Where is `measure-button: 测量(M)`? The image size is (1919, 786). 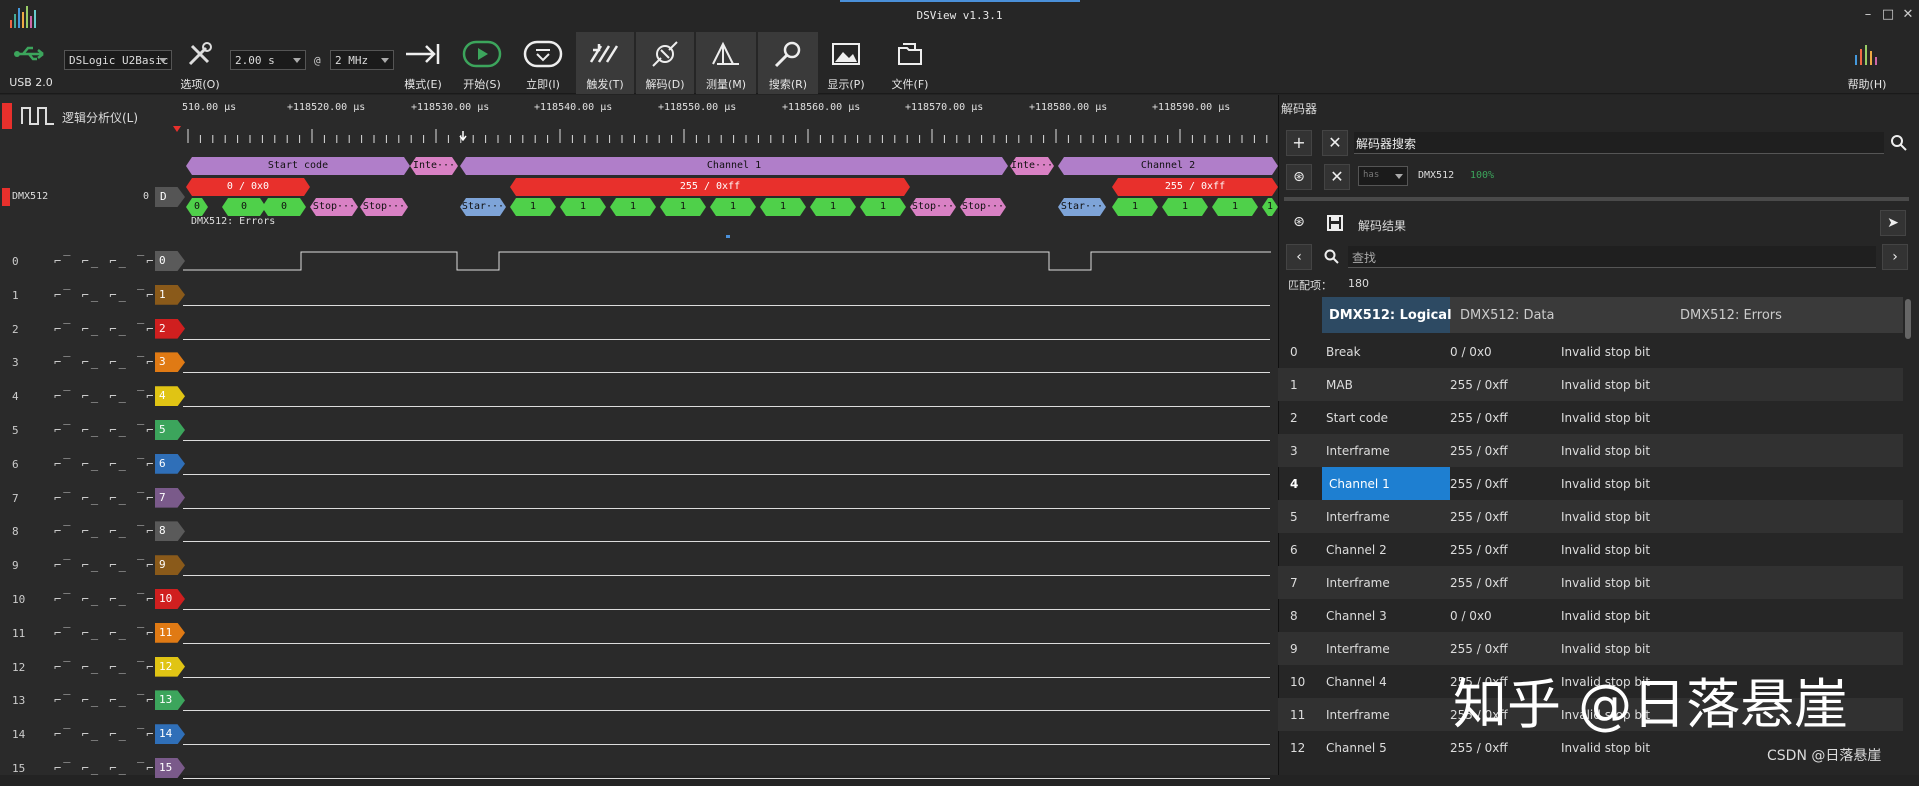
measure-button: 测量(M) is located at coordinates (726, 63).